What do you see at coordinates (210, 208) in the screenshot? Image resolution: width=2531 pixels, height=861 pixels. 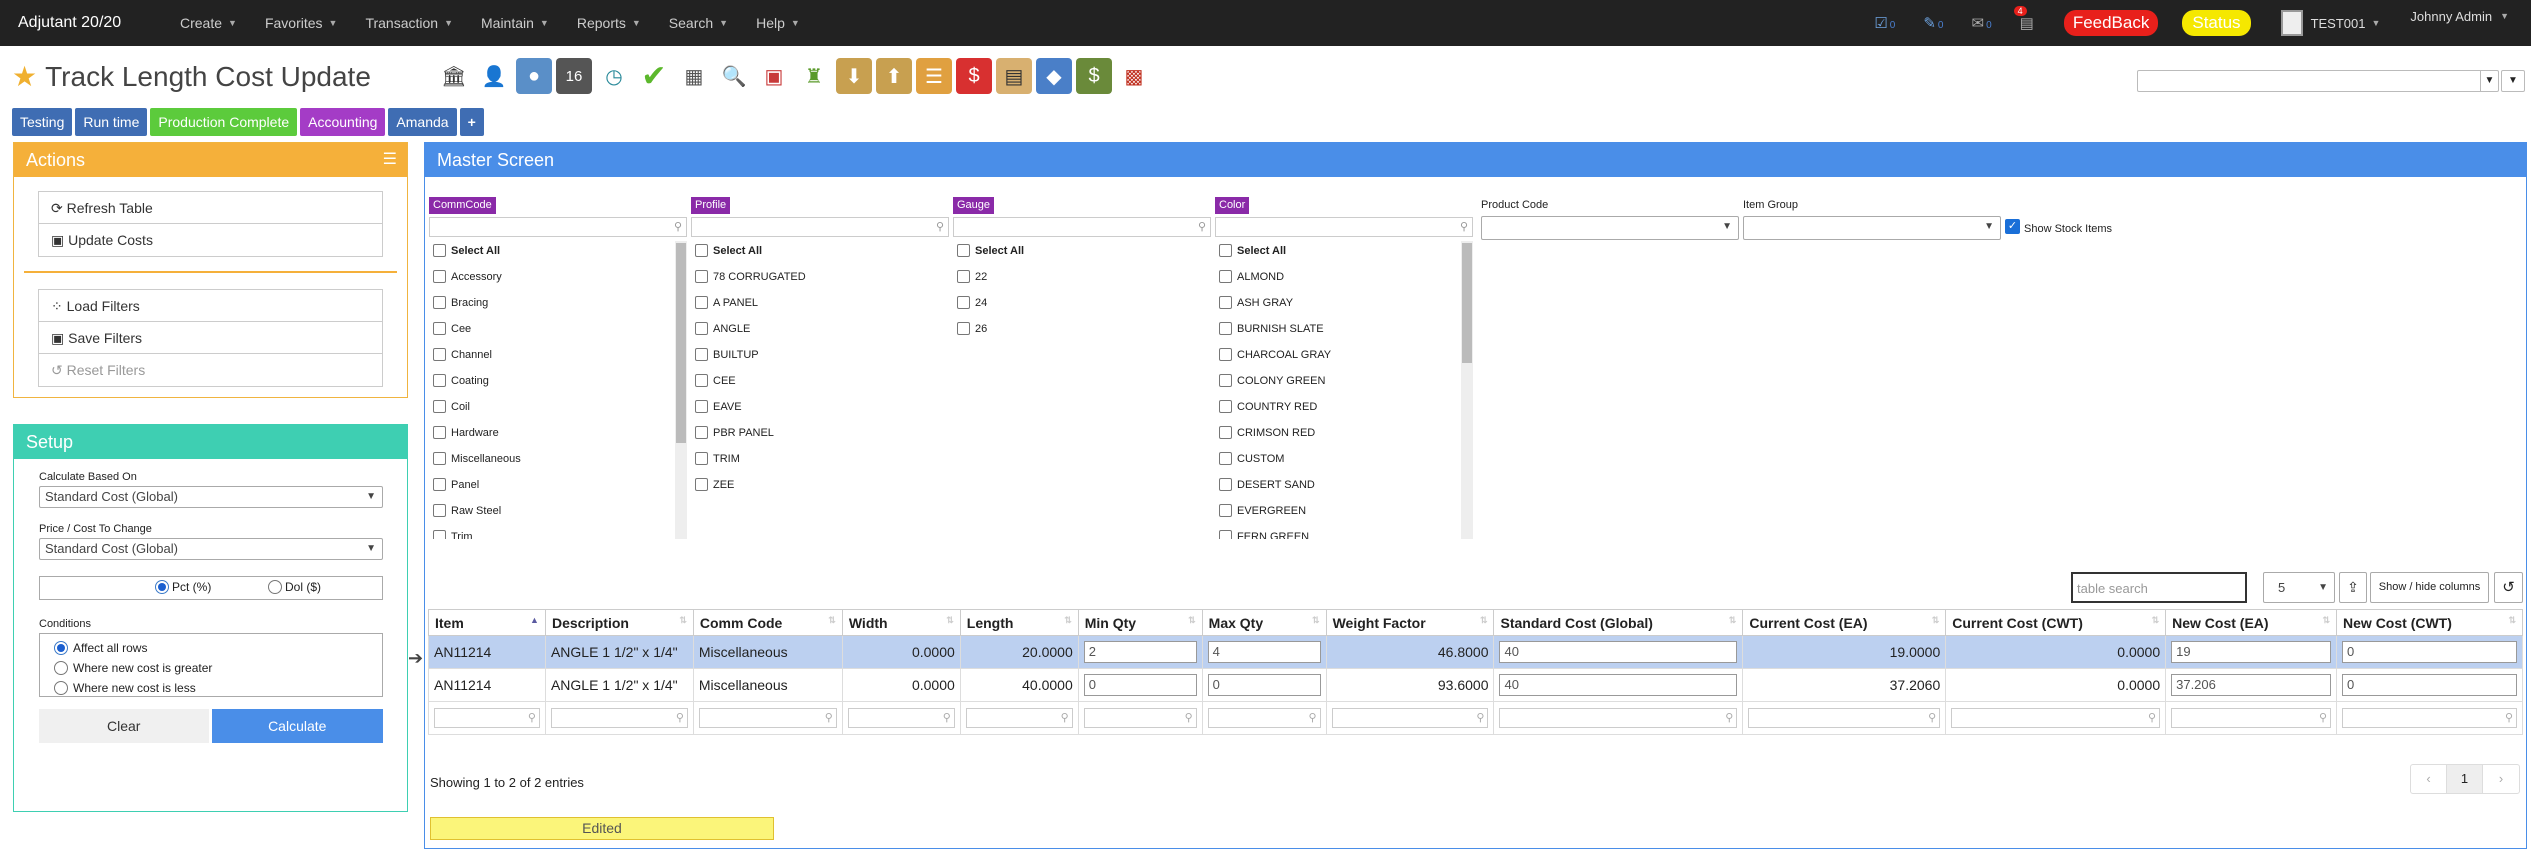 I see `refresh-table-button: ⟳ Refresh Table` at bounding box center [210, 208].